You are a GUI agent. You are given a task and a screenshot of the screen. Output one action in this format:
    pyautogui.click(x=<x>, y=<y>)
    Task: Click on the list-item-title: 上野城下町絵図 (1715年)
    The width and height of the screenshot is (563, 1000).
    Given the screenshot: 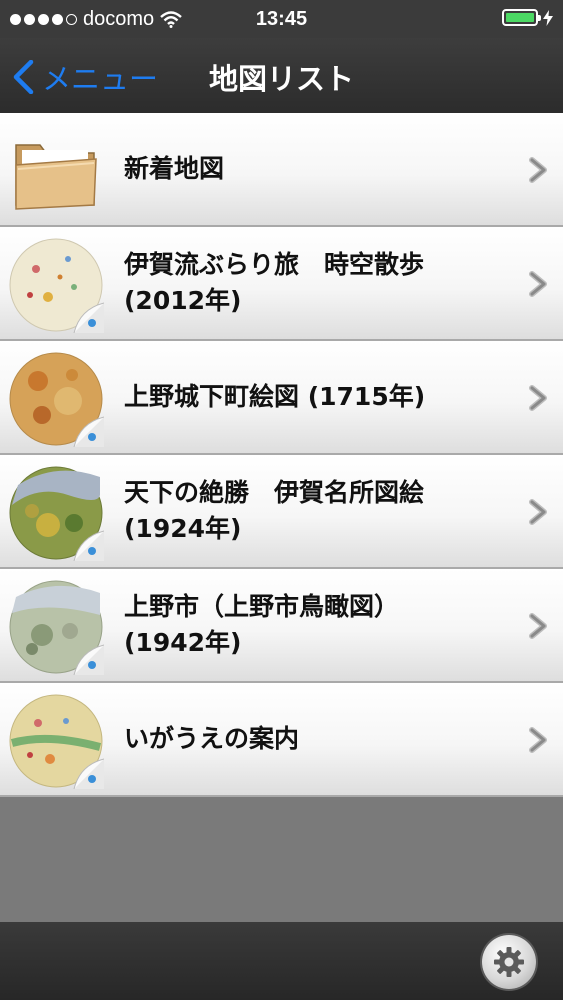 What is the action you would take?
    pyautogui.click(x=275, y=396)
    